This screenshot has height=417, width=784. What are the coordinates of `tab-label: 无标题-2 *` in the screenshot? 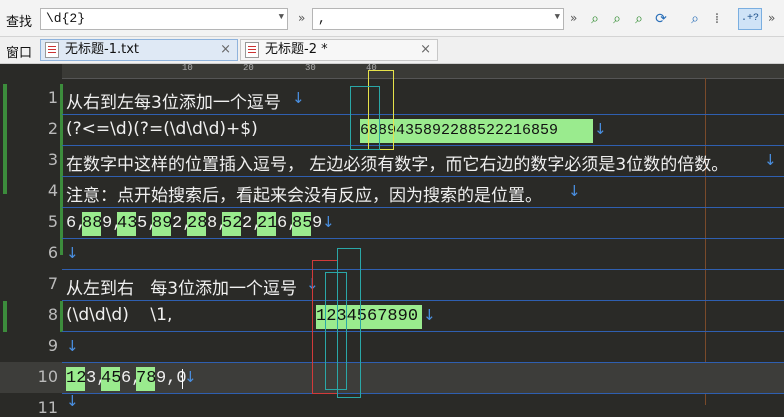 It's located at (296, 49).